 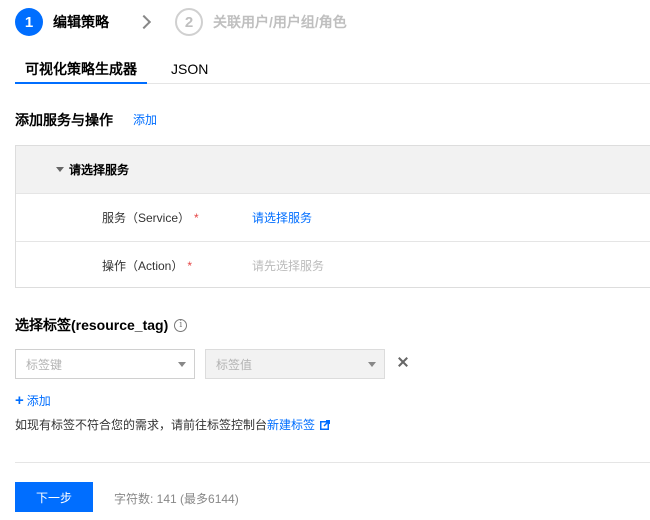 What do you see at coordinates (280, 22) in the screenshot?
I see `step-label-2: 关联用户/用户组/角色` at bounding box center [280, 22].